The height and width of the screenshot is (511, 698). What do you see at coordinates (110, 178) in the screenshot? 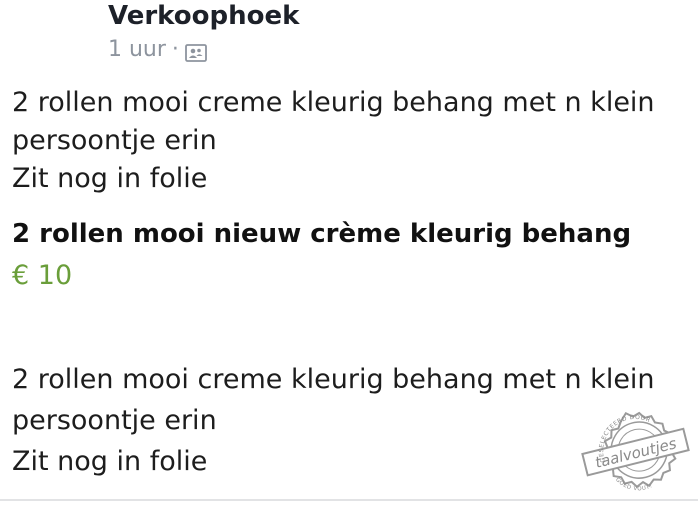
I see `post-text-line: Zit nog in folie` at bounding box center [110, 178].